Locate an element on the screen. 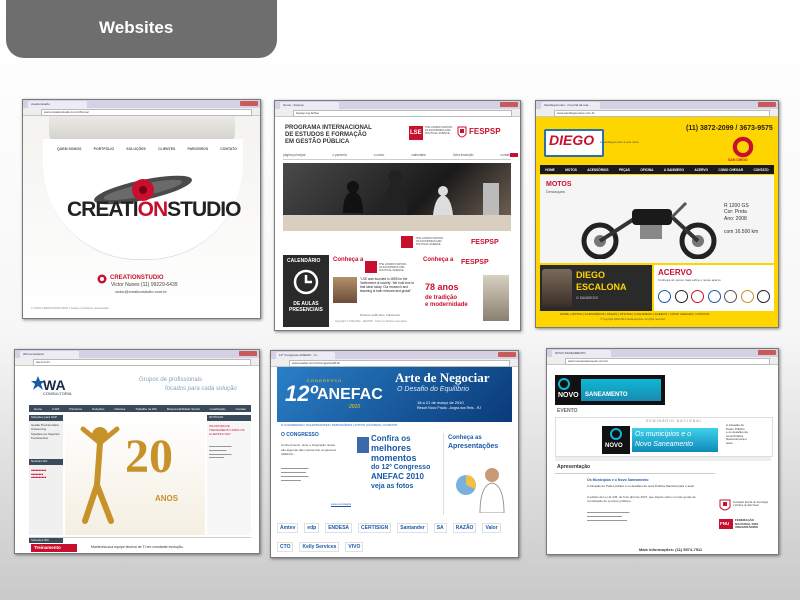 The width and height of the screenshot is (800, 600). item-title: Os Municípios e o Novo Saneamento is located at coordinates (617, 480).